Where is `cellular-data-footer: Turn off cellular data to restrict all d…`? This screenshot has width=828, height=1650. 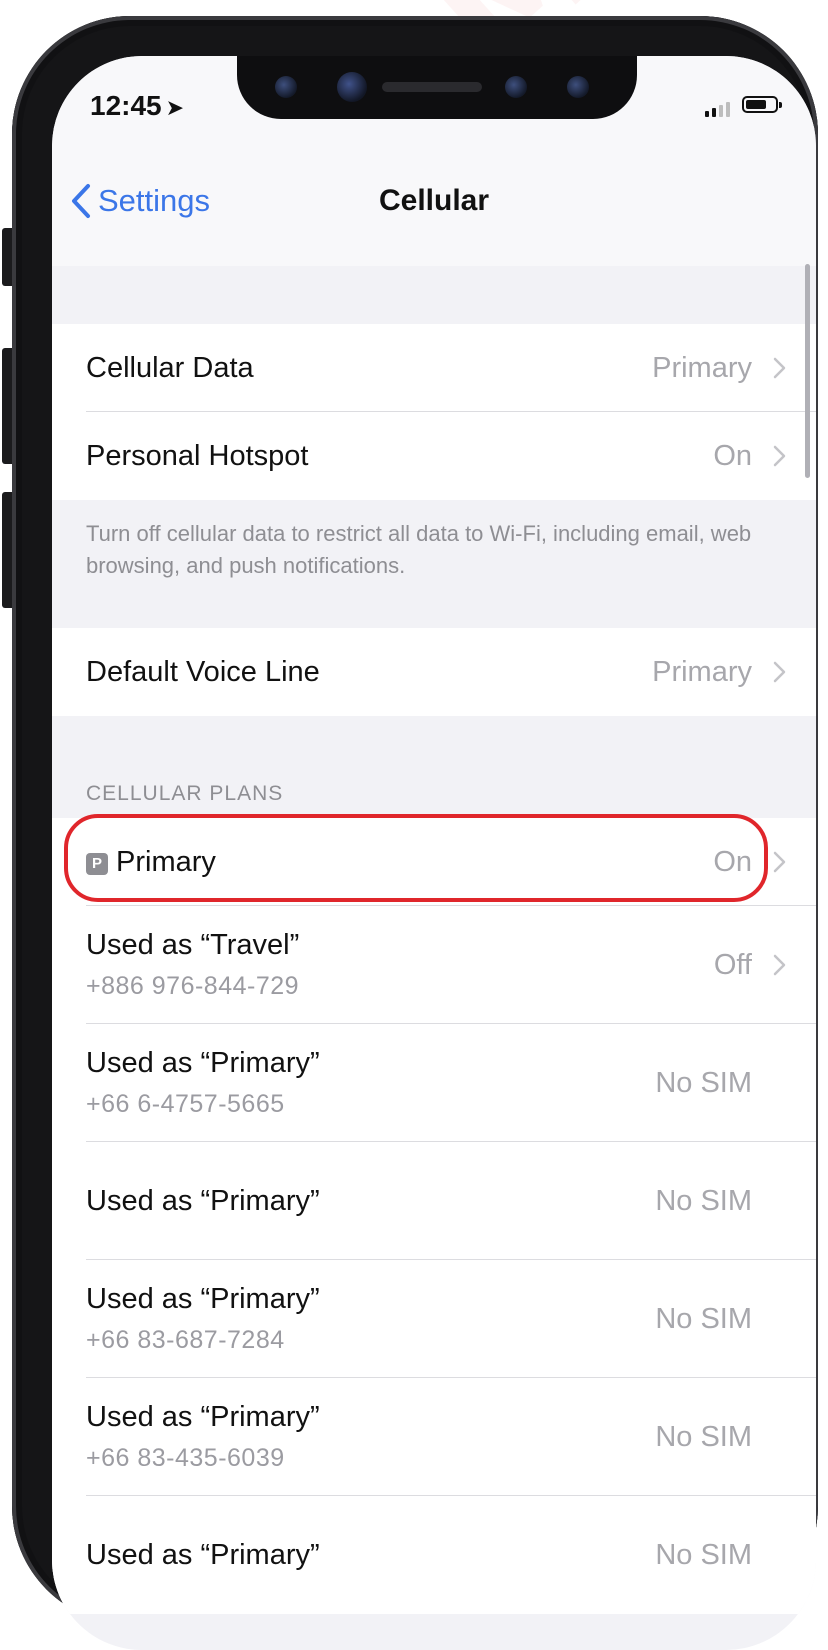
cellular-data-footer: Turn off cellular data to restrict all d… is located at coordinates (419, 549).